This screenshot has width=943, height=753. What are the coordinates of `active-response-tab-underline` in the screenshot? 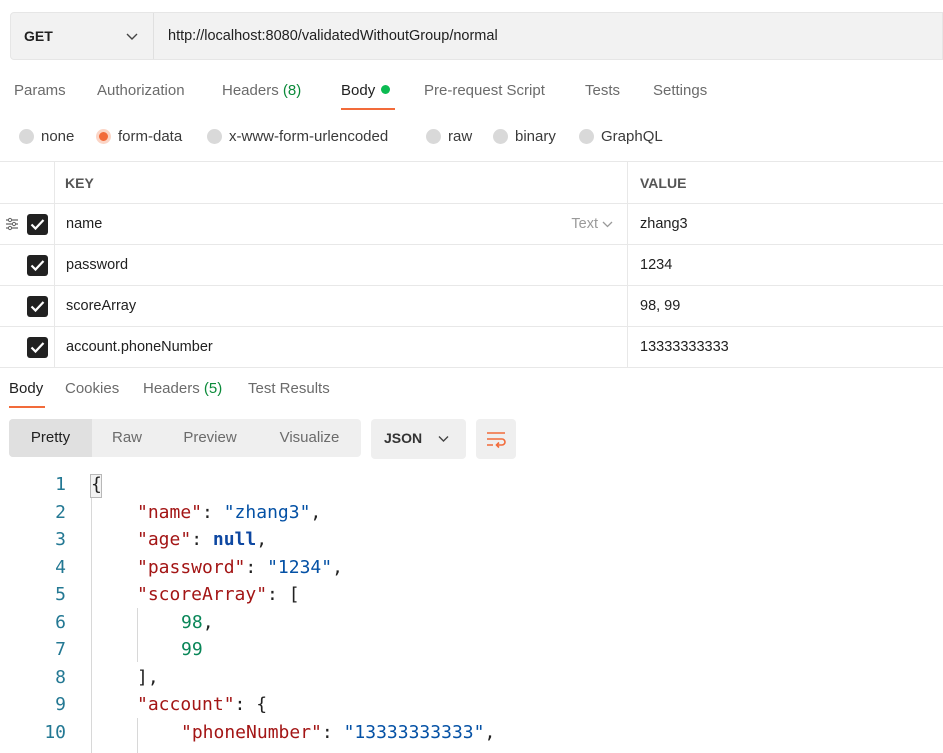 It's located at (27, 407).